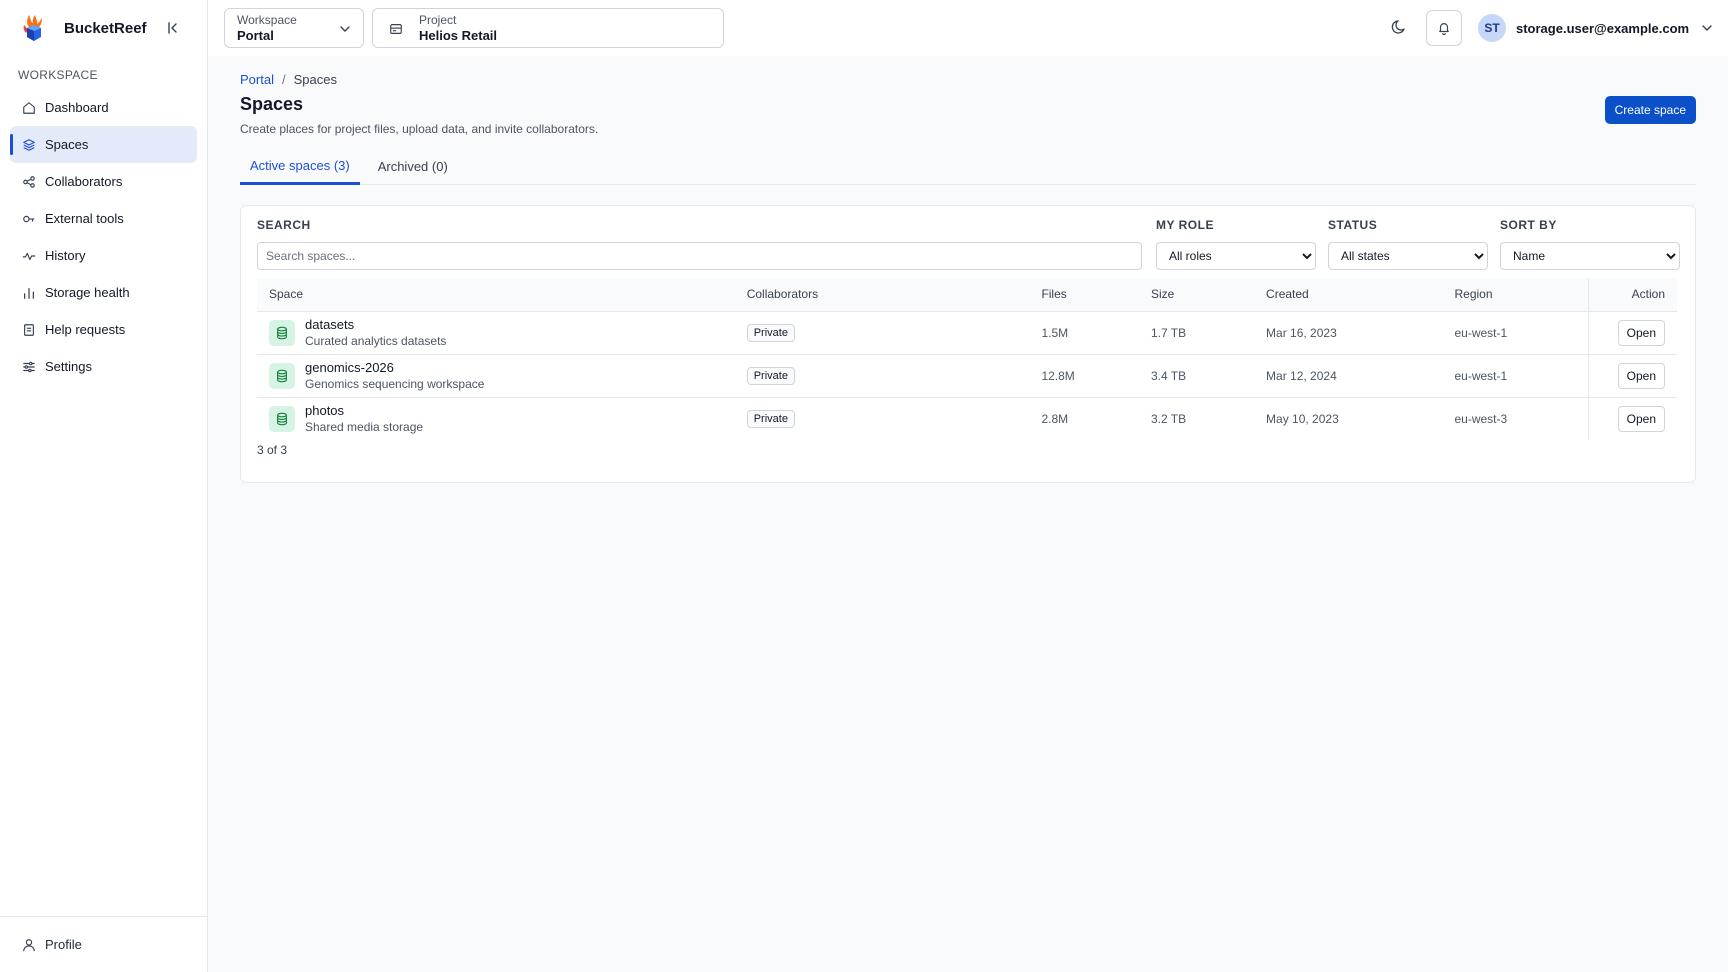  What do you see at coordinates (1515, 295) in the screenshot?
I see `column-header-region: Region` at bounding box center [1515, 295].